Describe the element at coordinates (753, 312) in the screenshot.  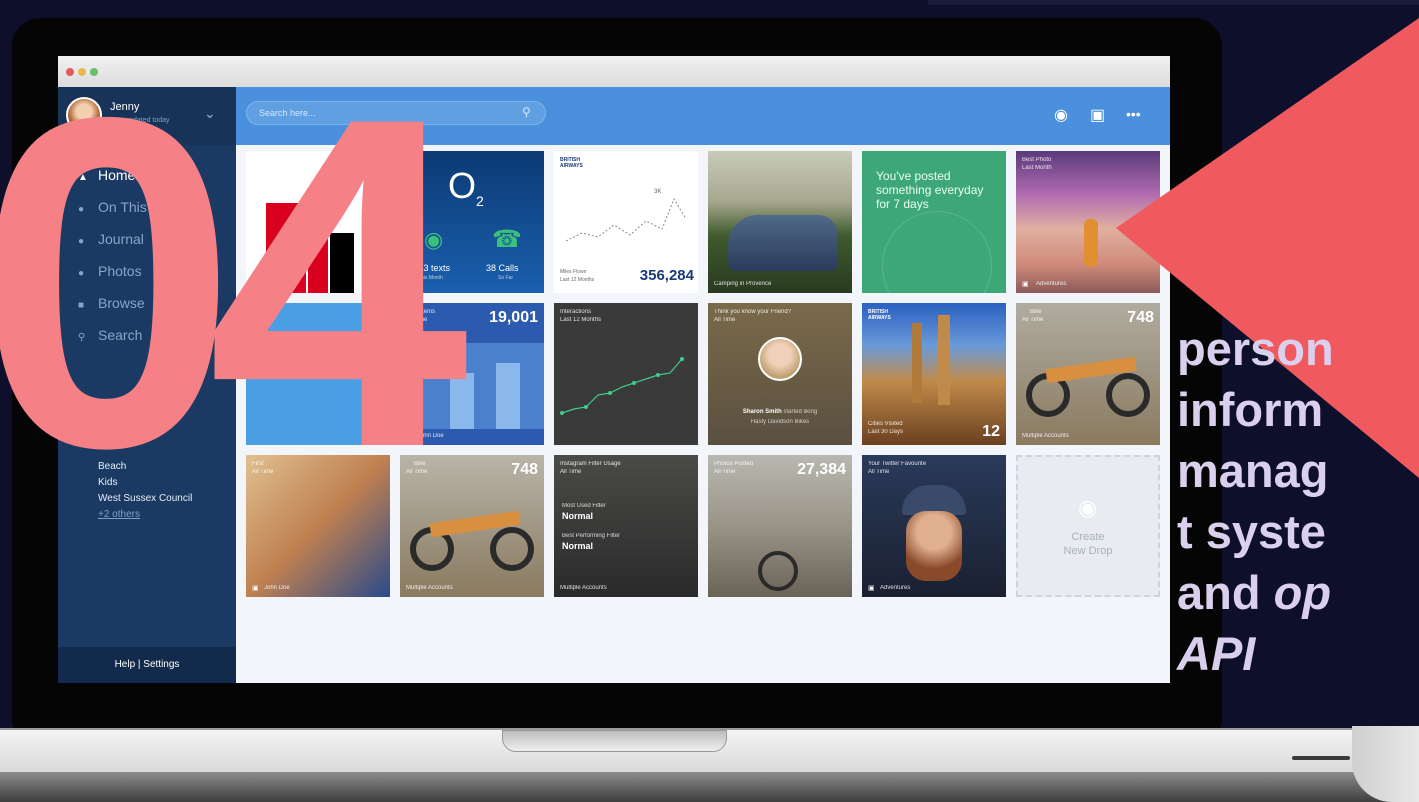
I see `tile-label: Think you know your Friend?` at that location.